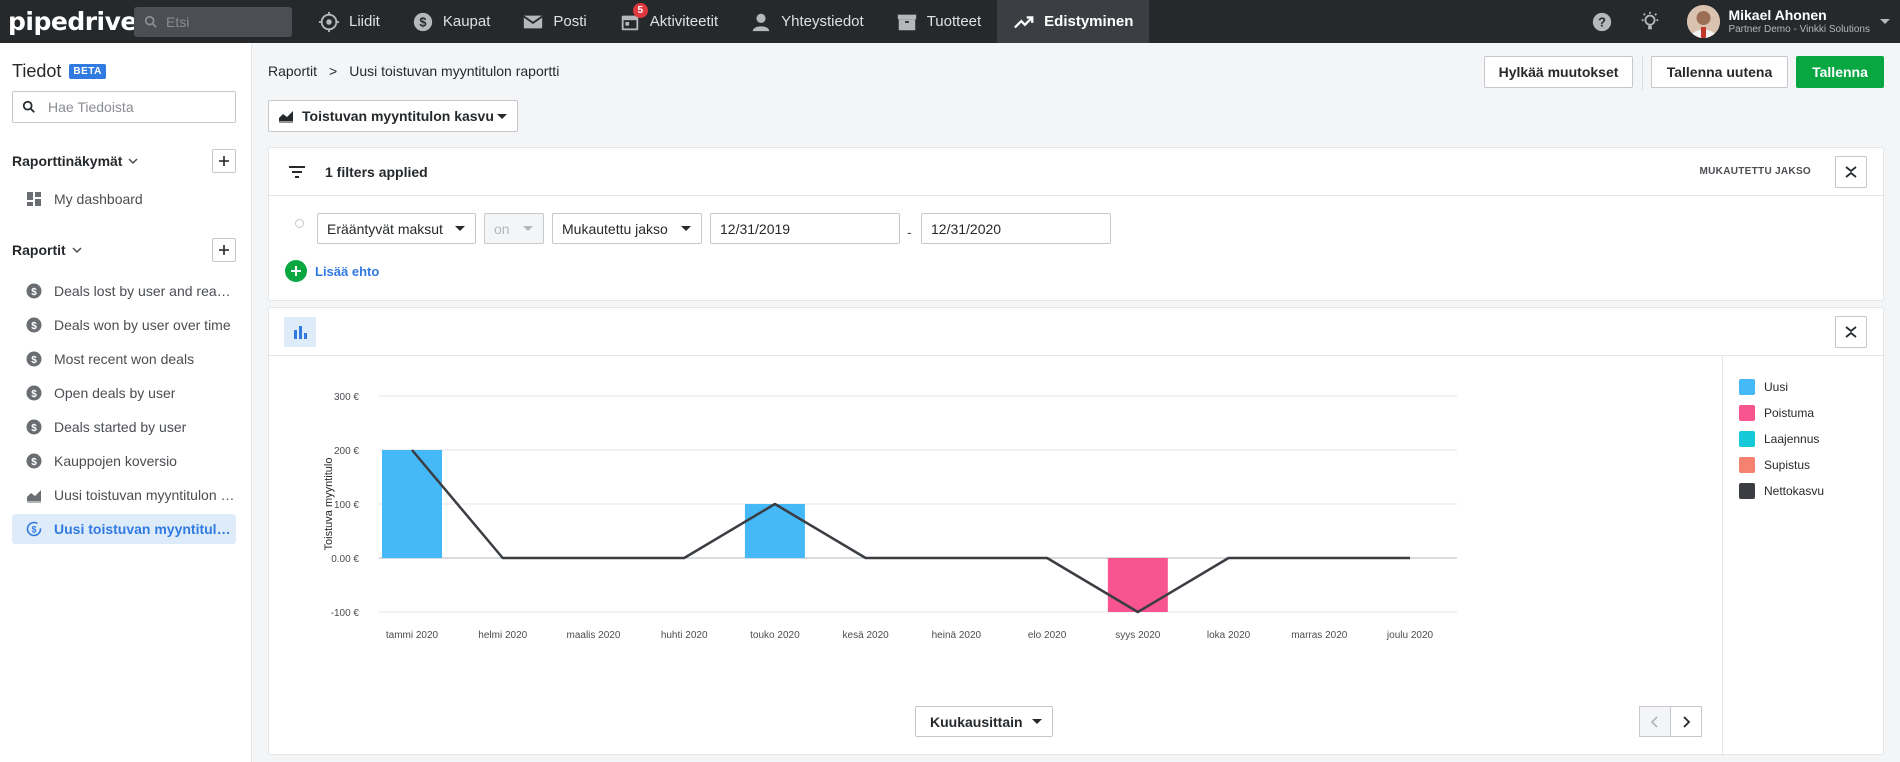  I want to click on filter-field-value: Erääntyvät maksut, so click(385, 228).